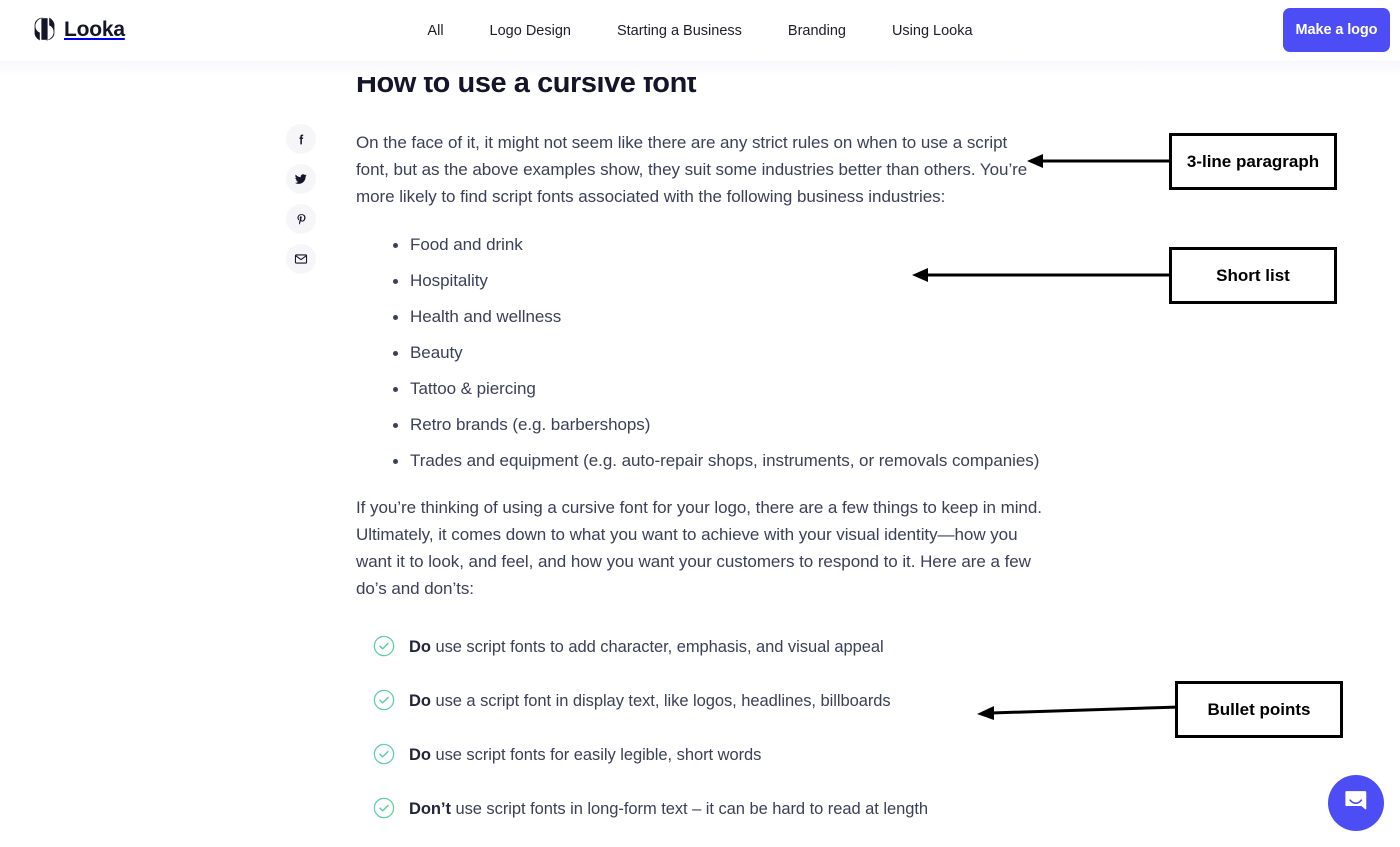 This screenshot has width=1400, height=847. What do you see at coordinates (701, 389) in the screenshot?
I see `list-item: Tattoo & piercing` at bounding box center [701, 389].